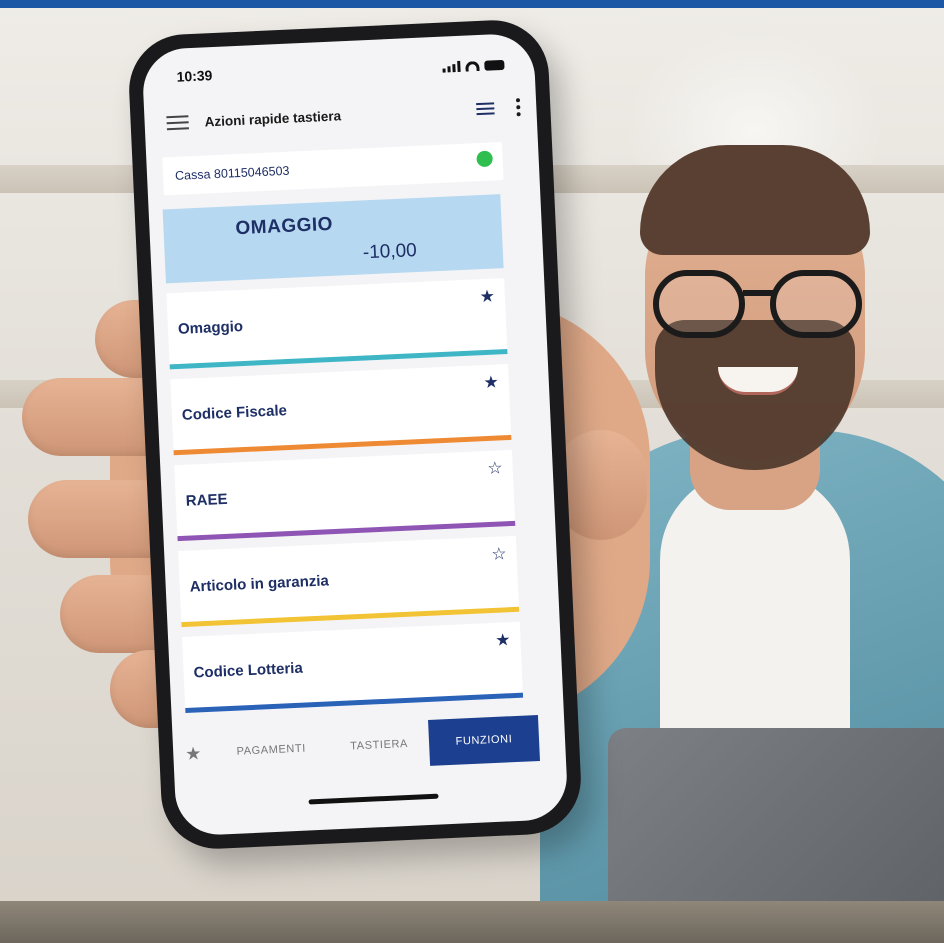 This screenshot has height=943, width=944. Describe the element at coordinates (472, 922) in the screenshot. I see `desk` at that location.